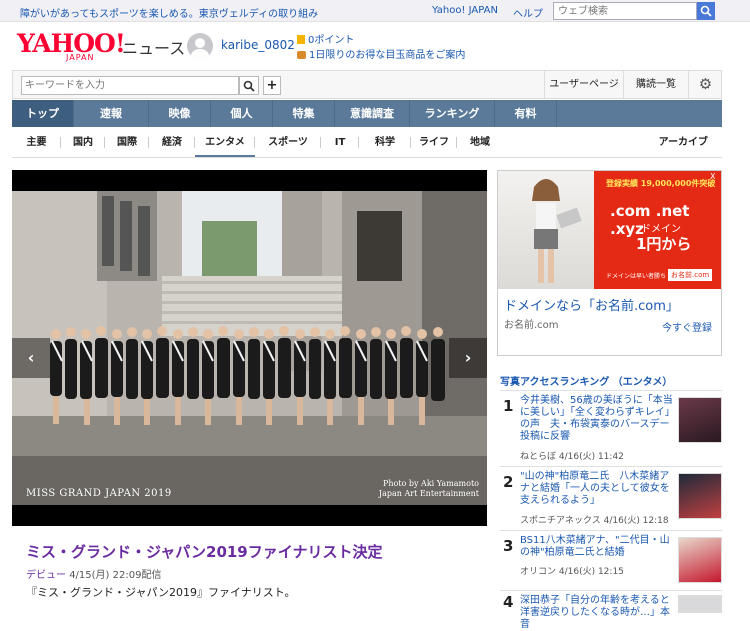  What do you see at coordinates (372, 113) in the screenshot?
I see `main-nav-survey: 意識調査` at bounding box center [372, 113].